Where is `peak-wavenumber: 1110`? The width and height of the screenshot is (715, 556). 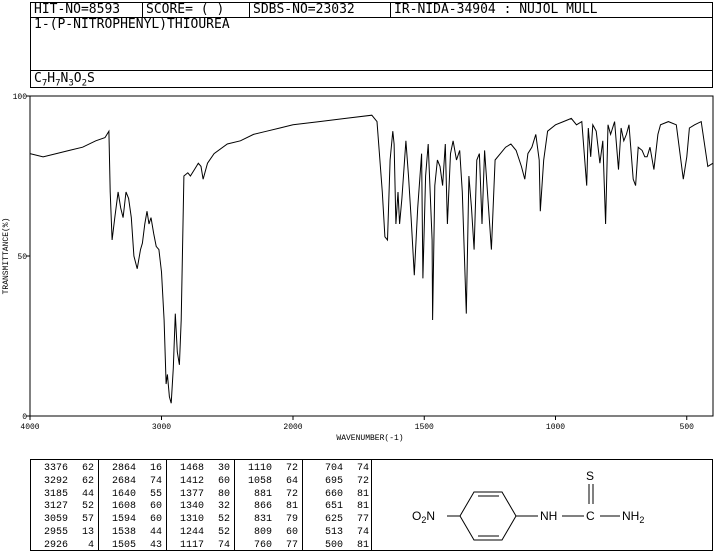 peak-wavenumber: 1110 is located at coordinates (259, 468).